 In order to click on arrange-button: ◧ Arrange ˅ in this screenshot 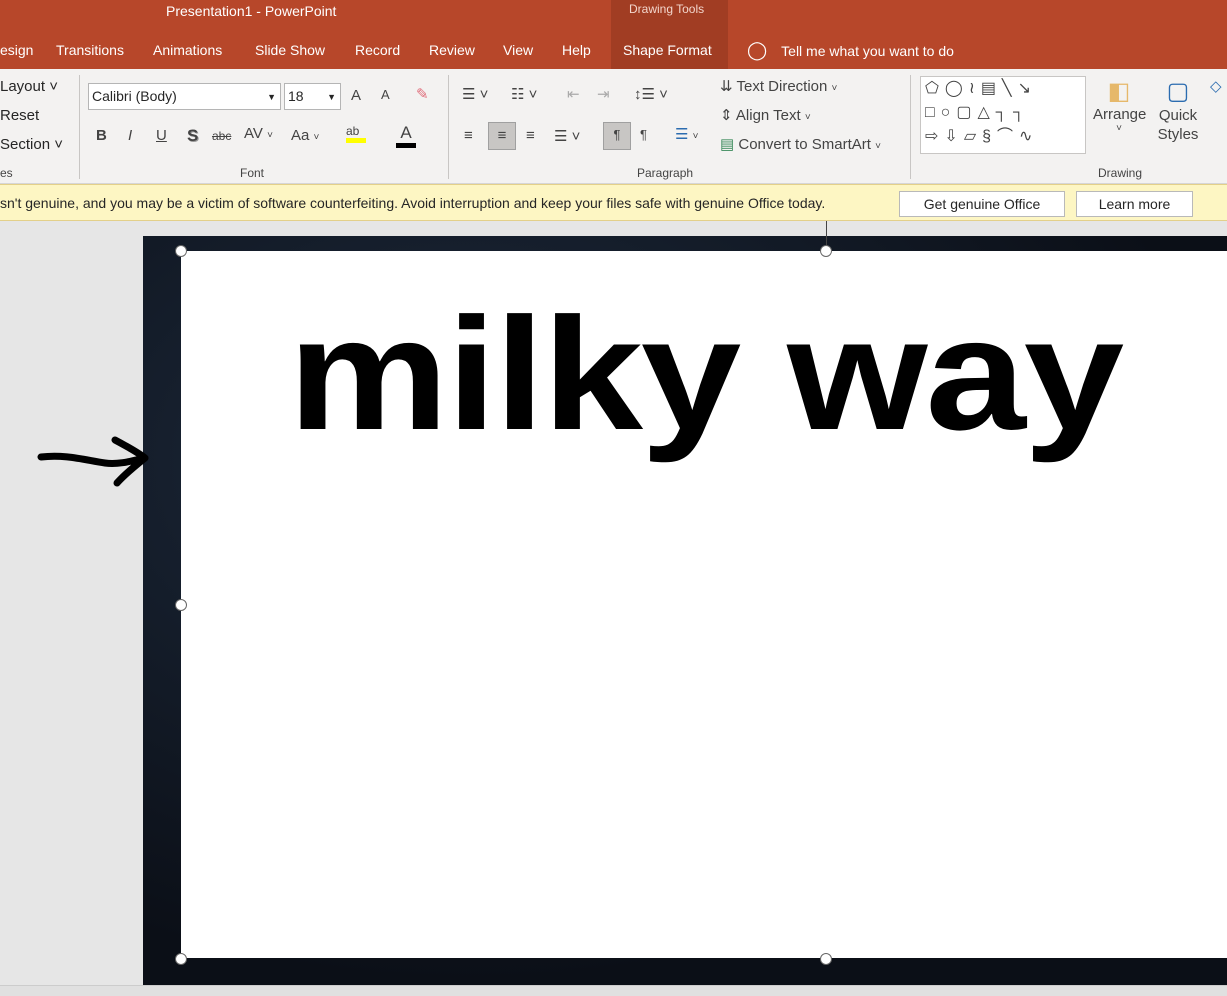, I will do `click(1120, 105)`.